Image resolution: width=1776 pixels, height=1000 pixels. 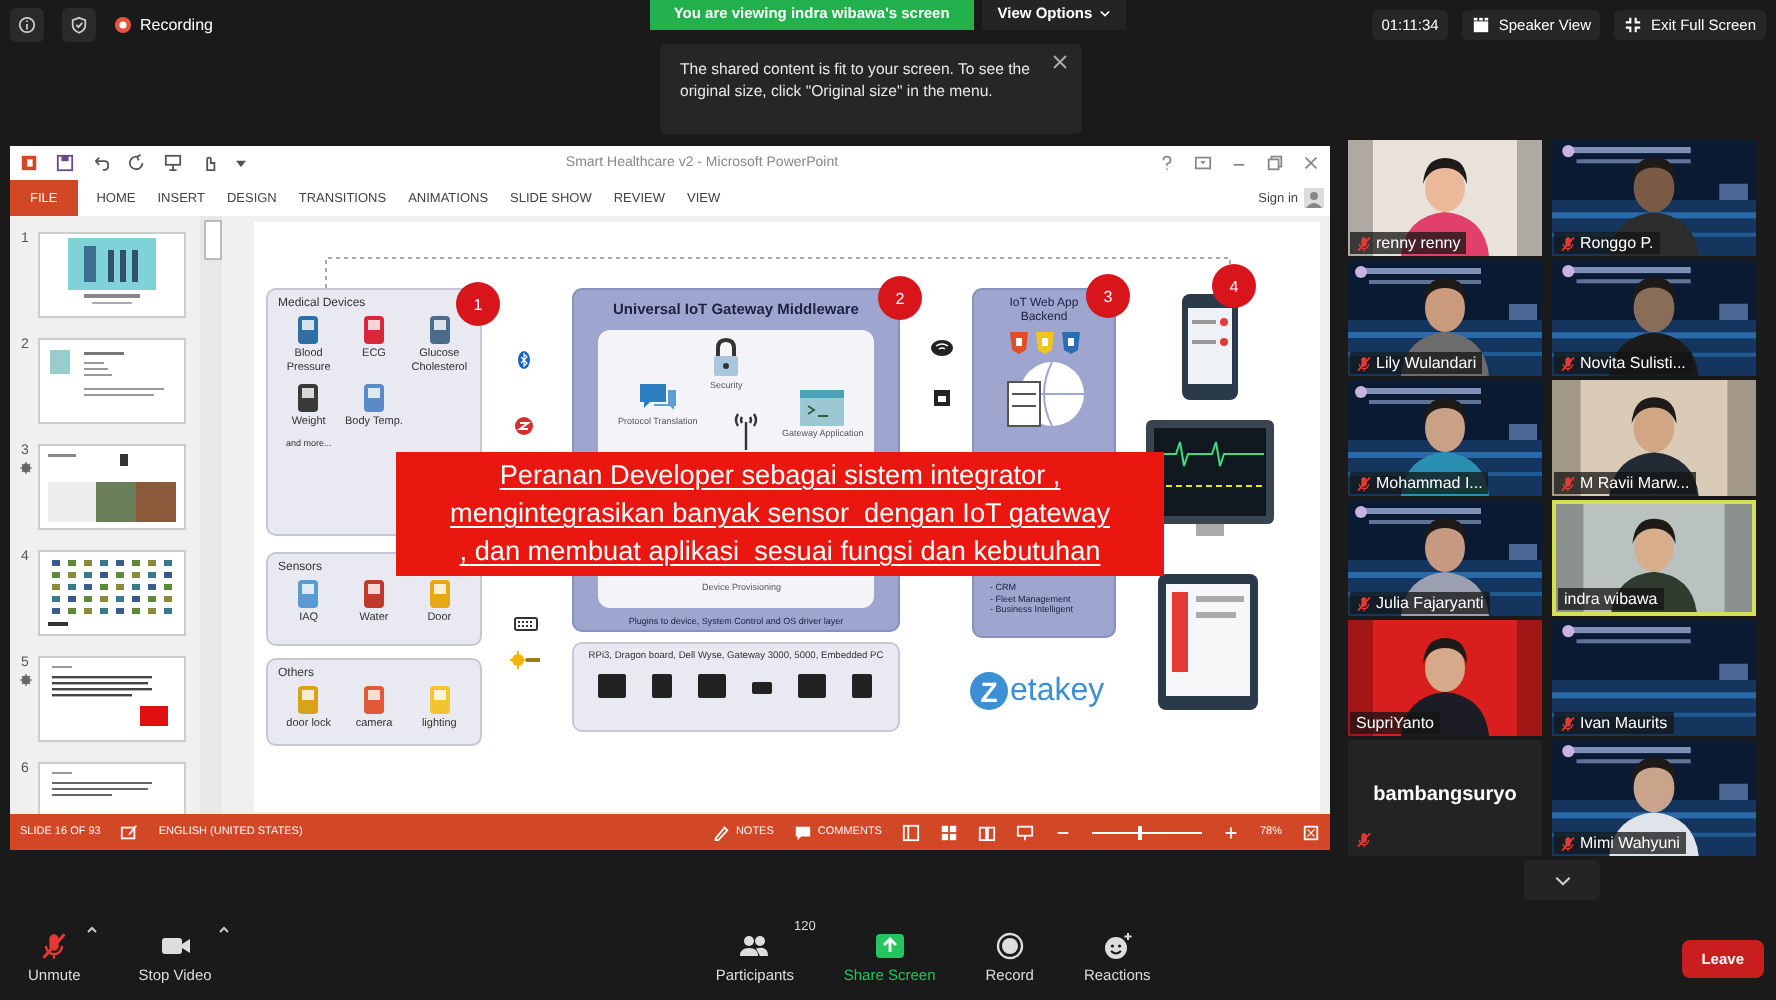 I want to click on recording-label: Recording, so click(x=176, y=25).